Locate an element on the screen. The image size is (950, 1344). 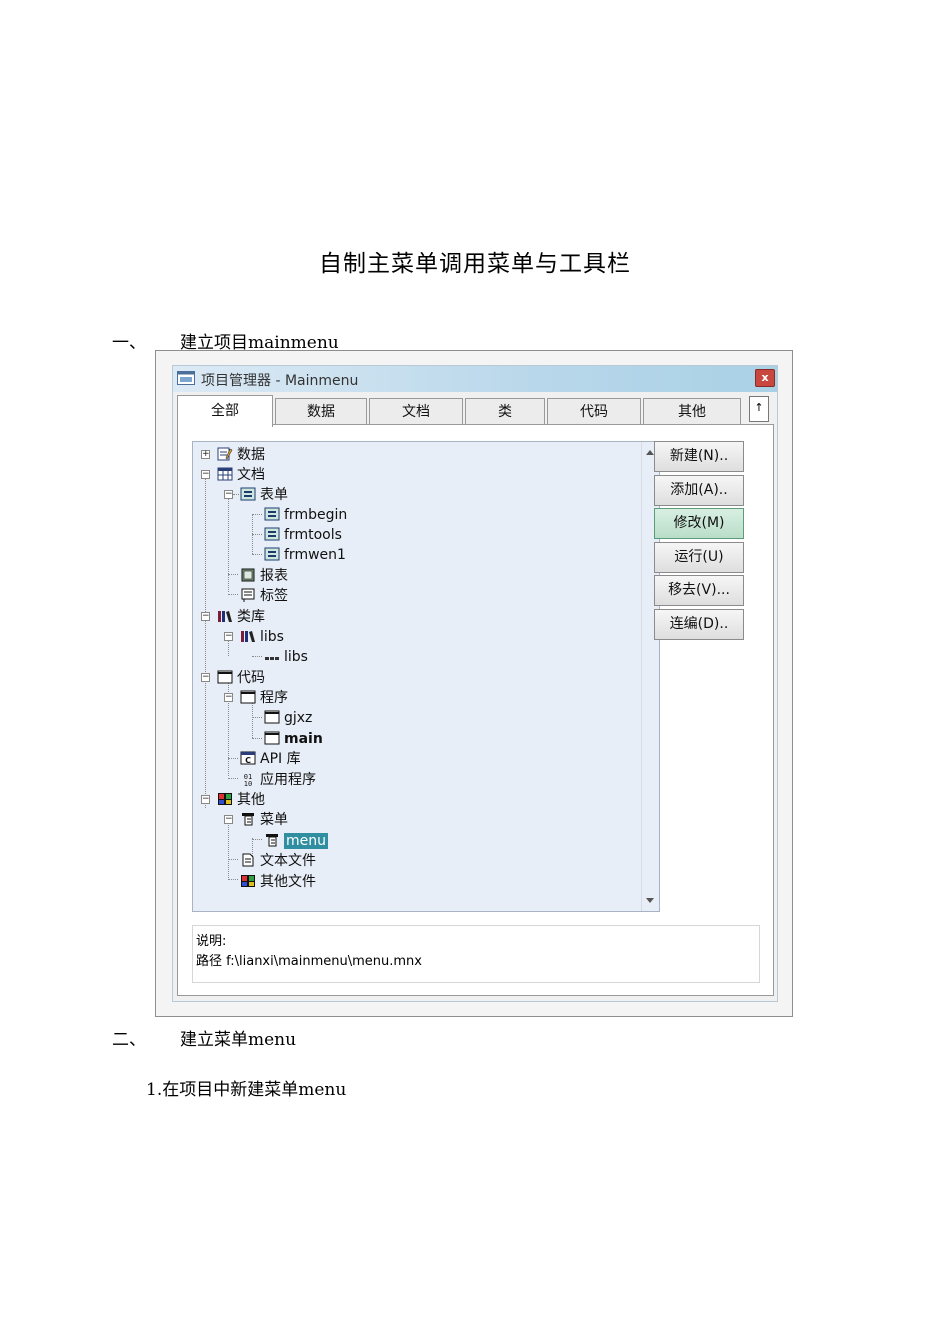
database-icon is located at coordinates (225, 454).